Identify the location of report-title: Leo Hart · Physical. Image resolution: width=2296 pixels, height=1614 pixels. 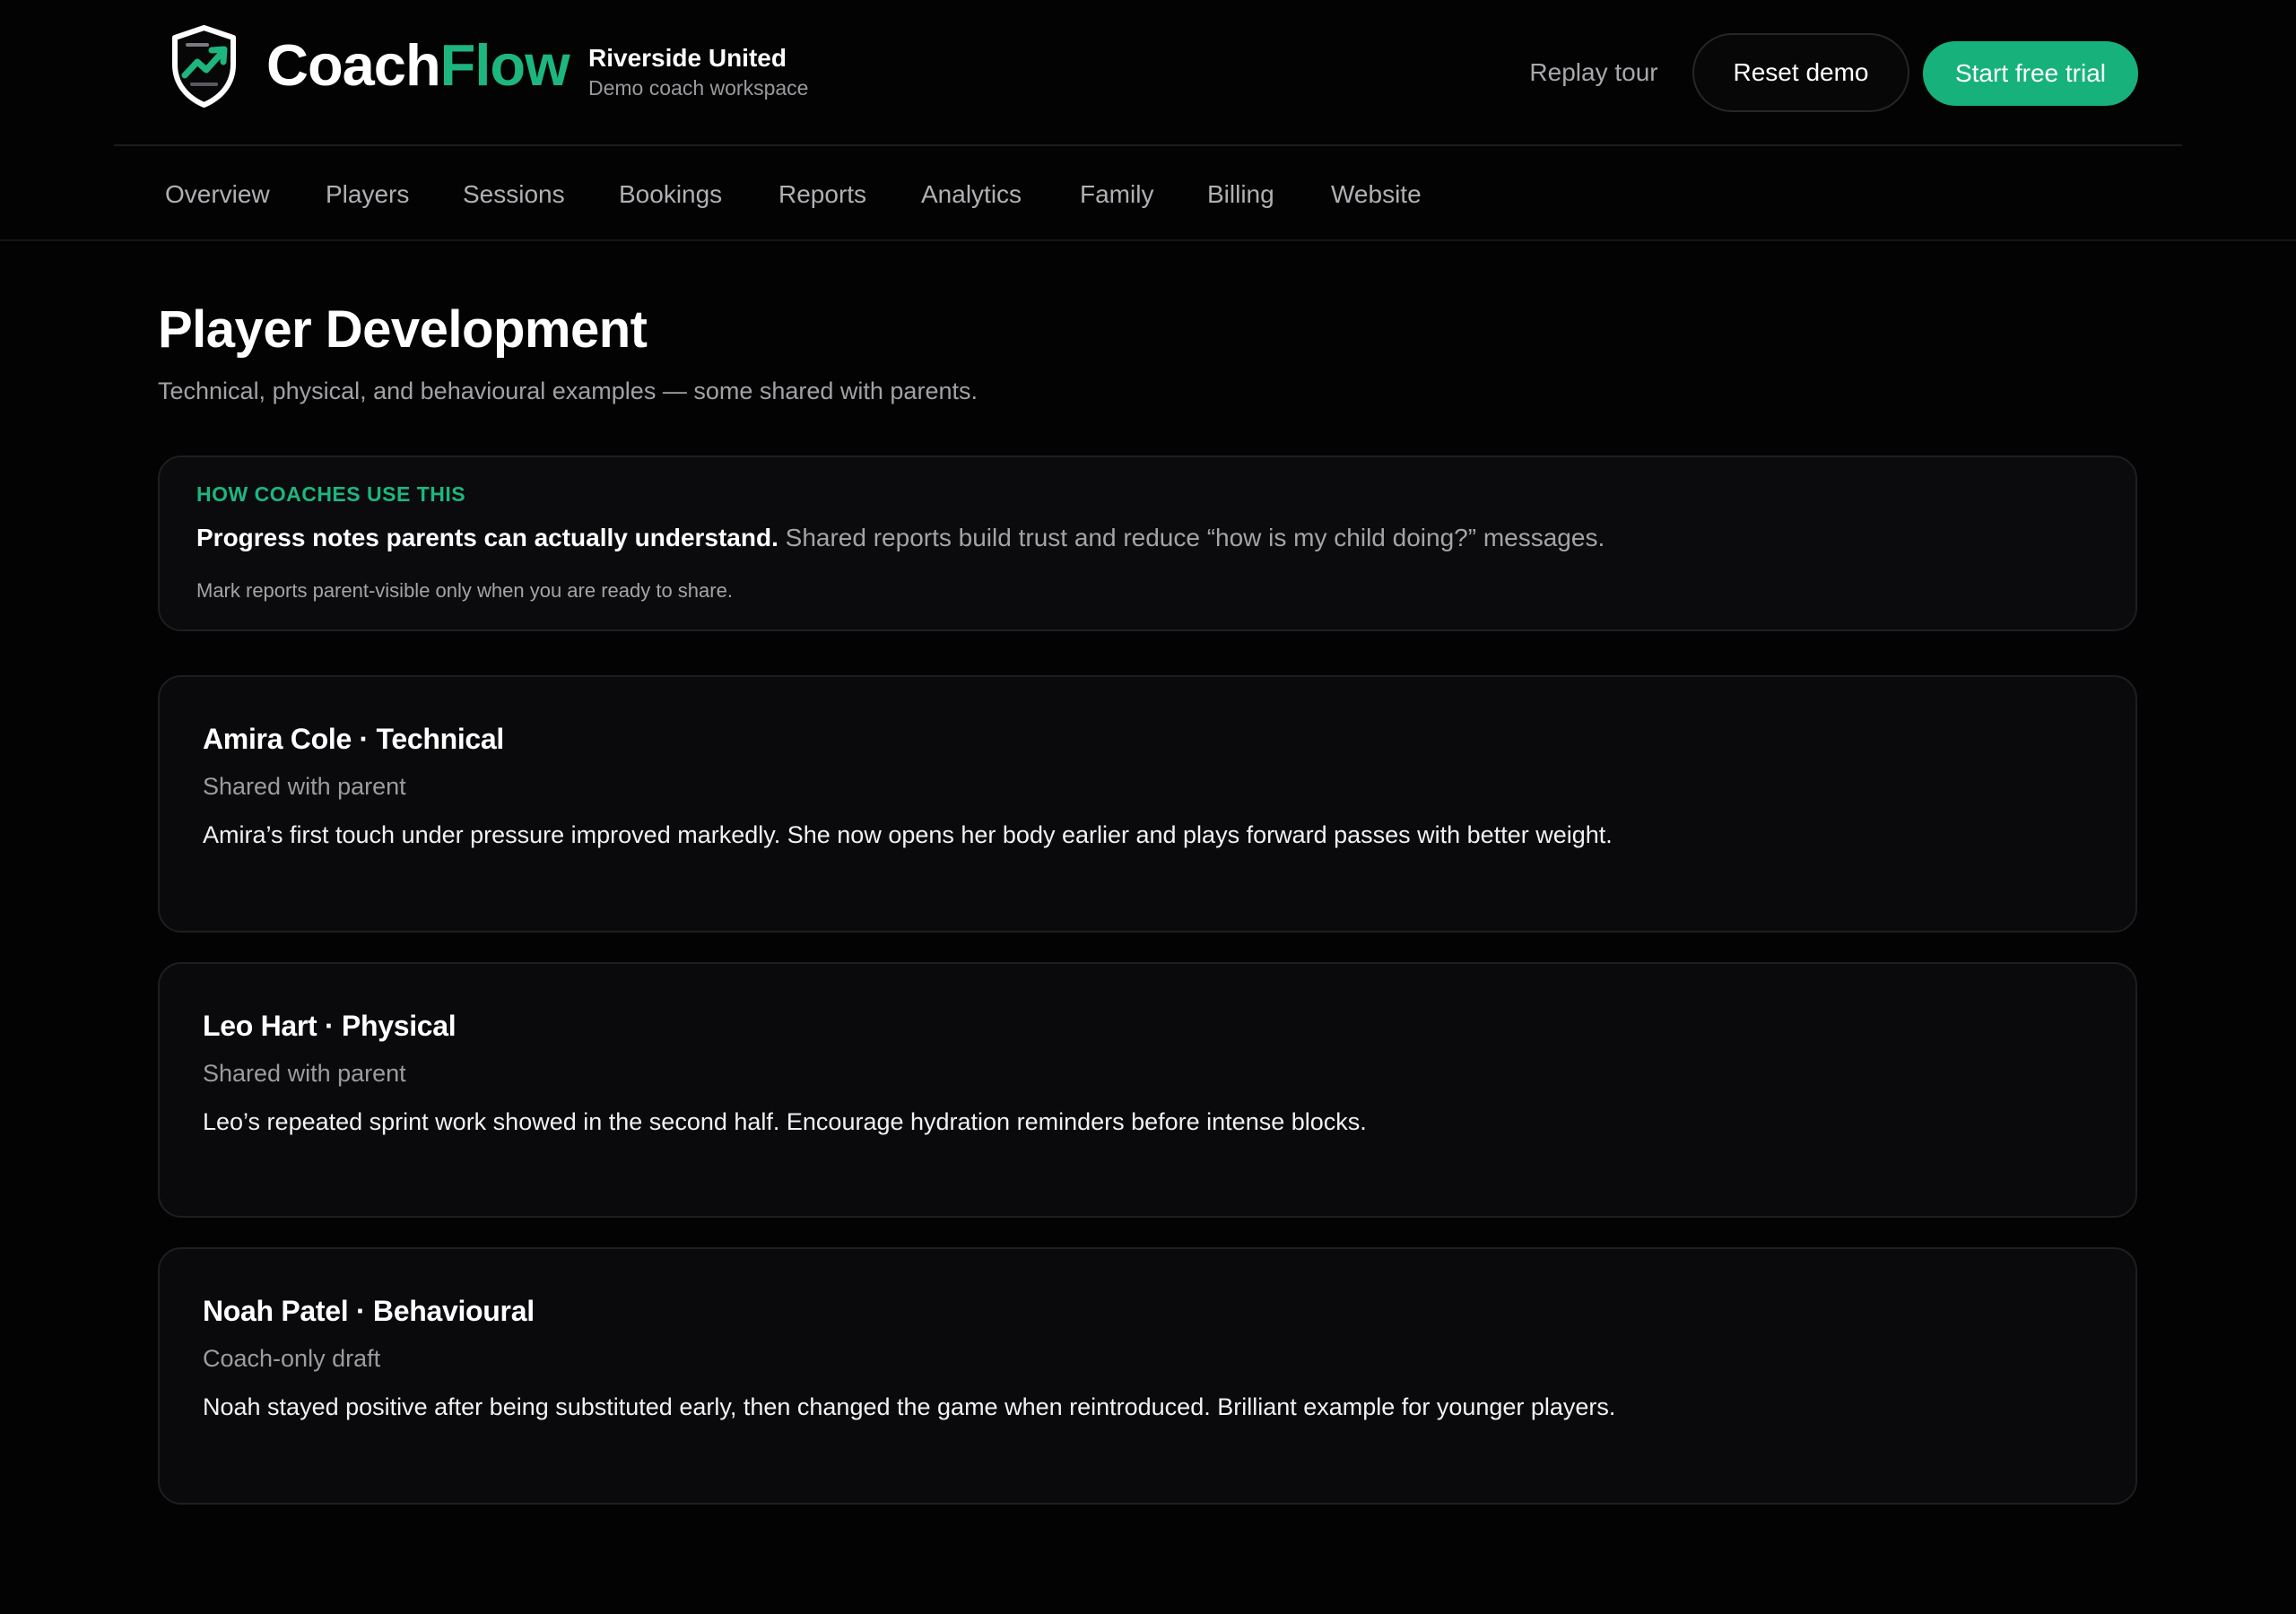
(330, 1026).